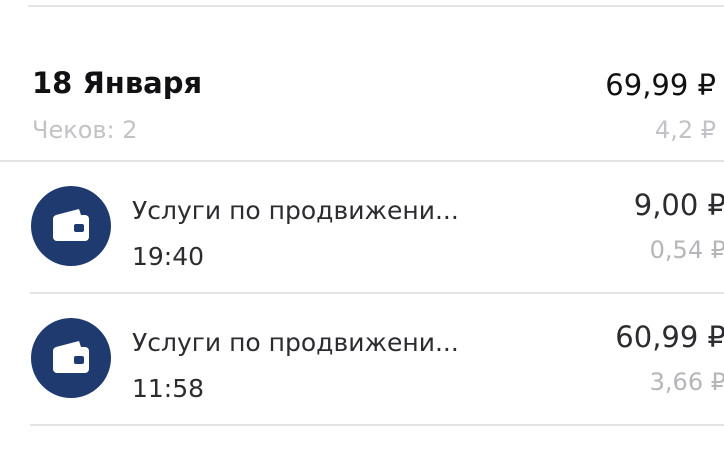 This screenshot has width=724, height=449. I want to click on transaction-time: 19:40, so click(168, 256).